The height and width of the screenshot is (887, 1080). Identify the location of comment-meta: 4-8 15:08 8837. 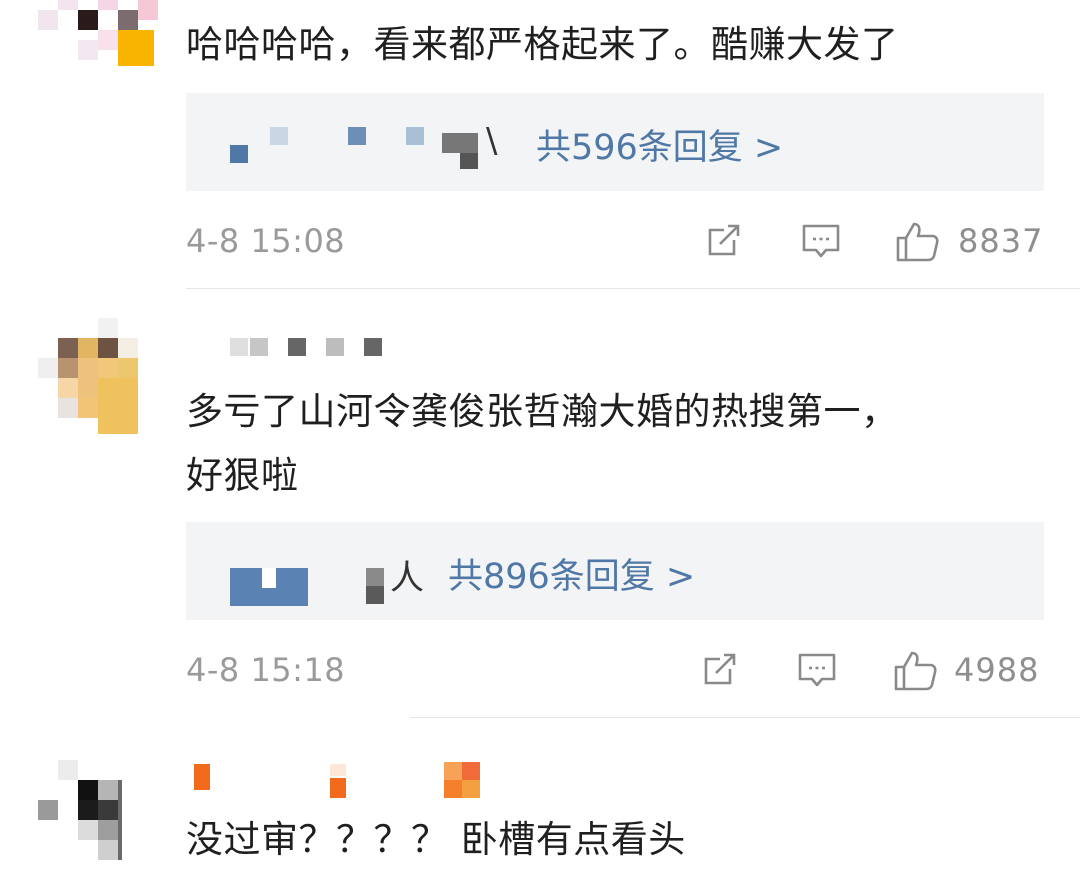
(615, 241).